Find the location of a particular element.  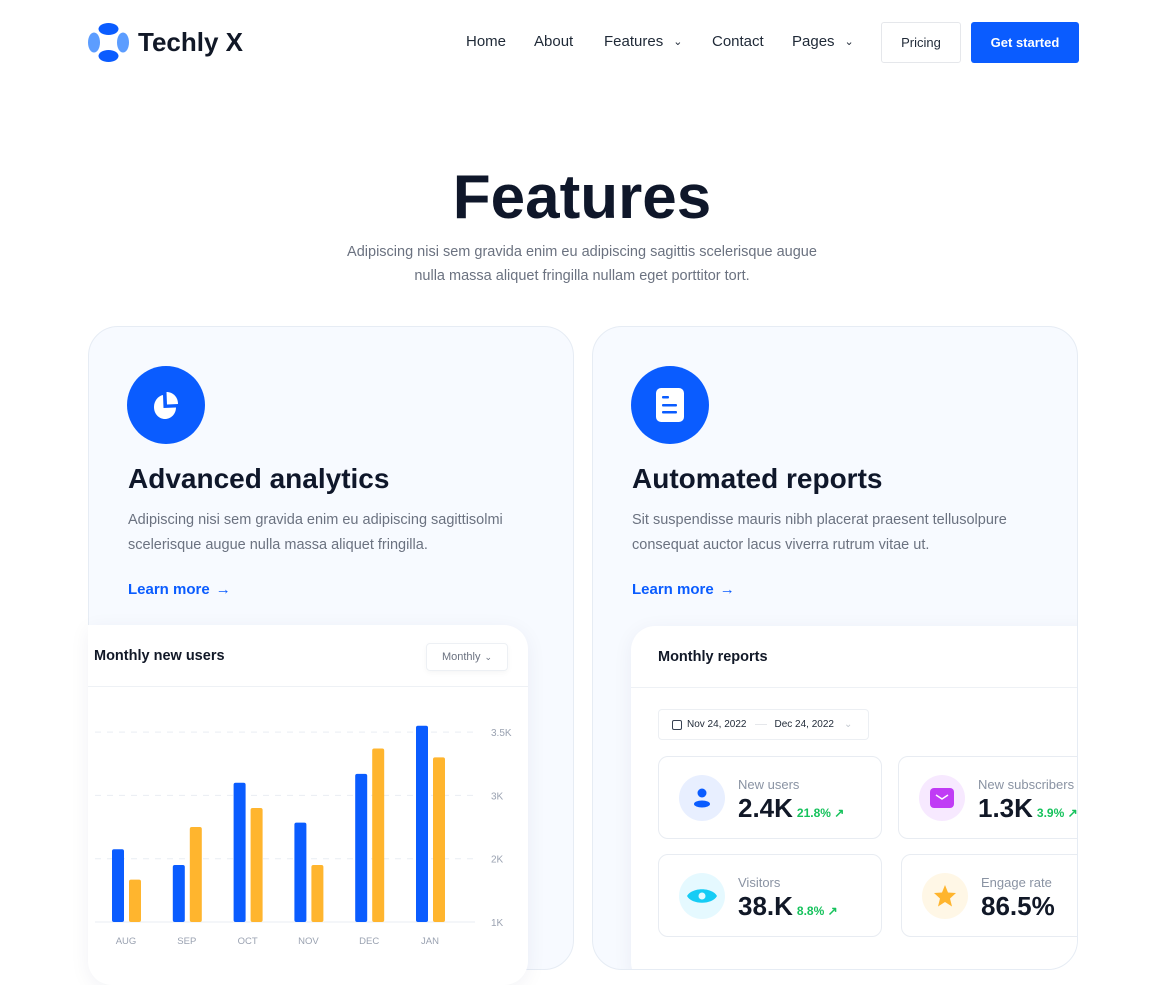

date-from: Nov 24, 2022 is located at coordinates (717, 724).